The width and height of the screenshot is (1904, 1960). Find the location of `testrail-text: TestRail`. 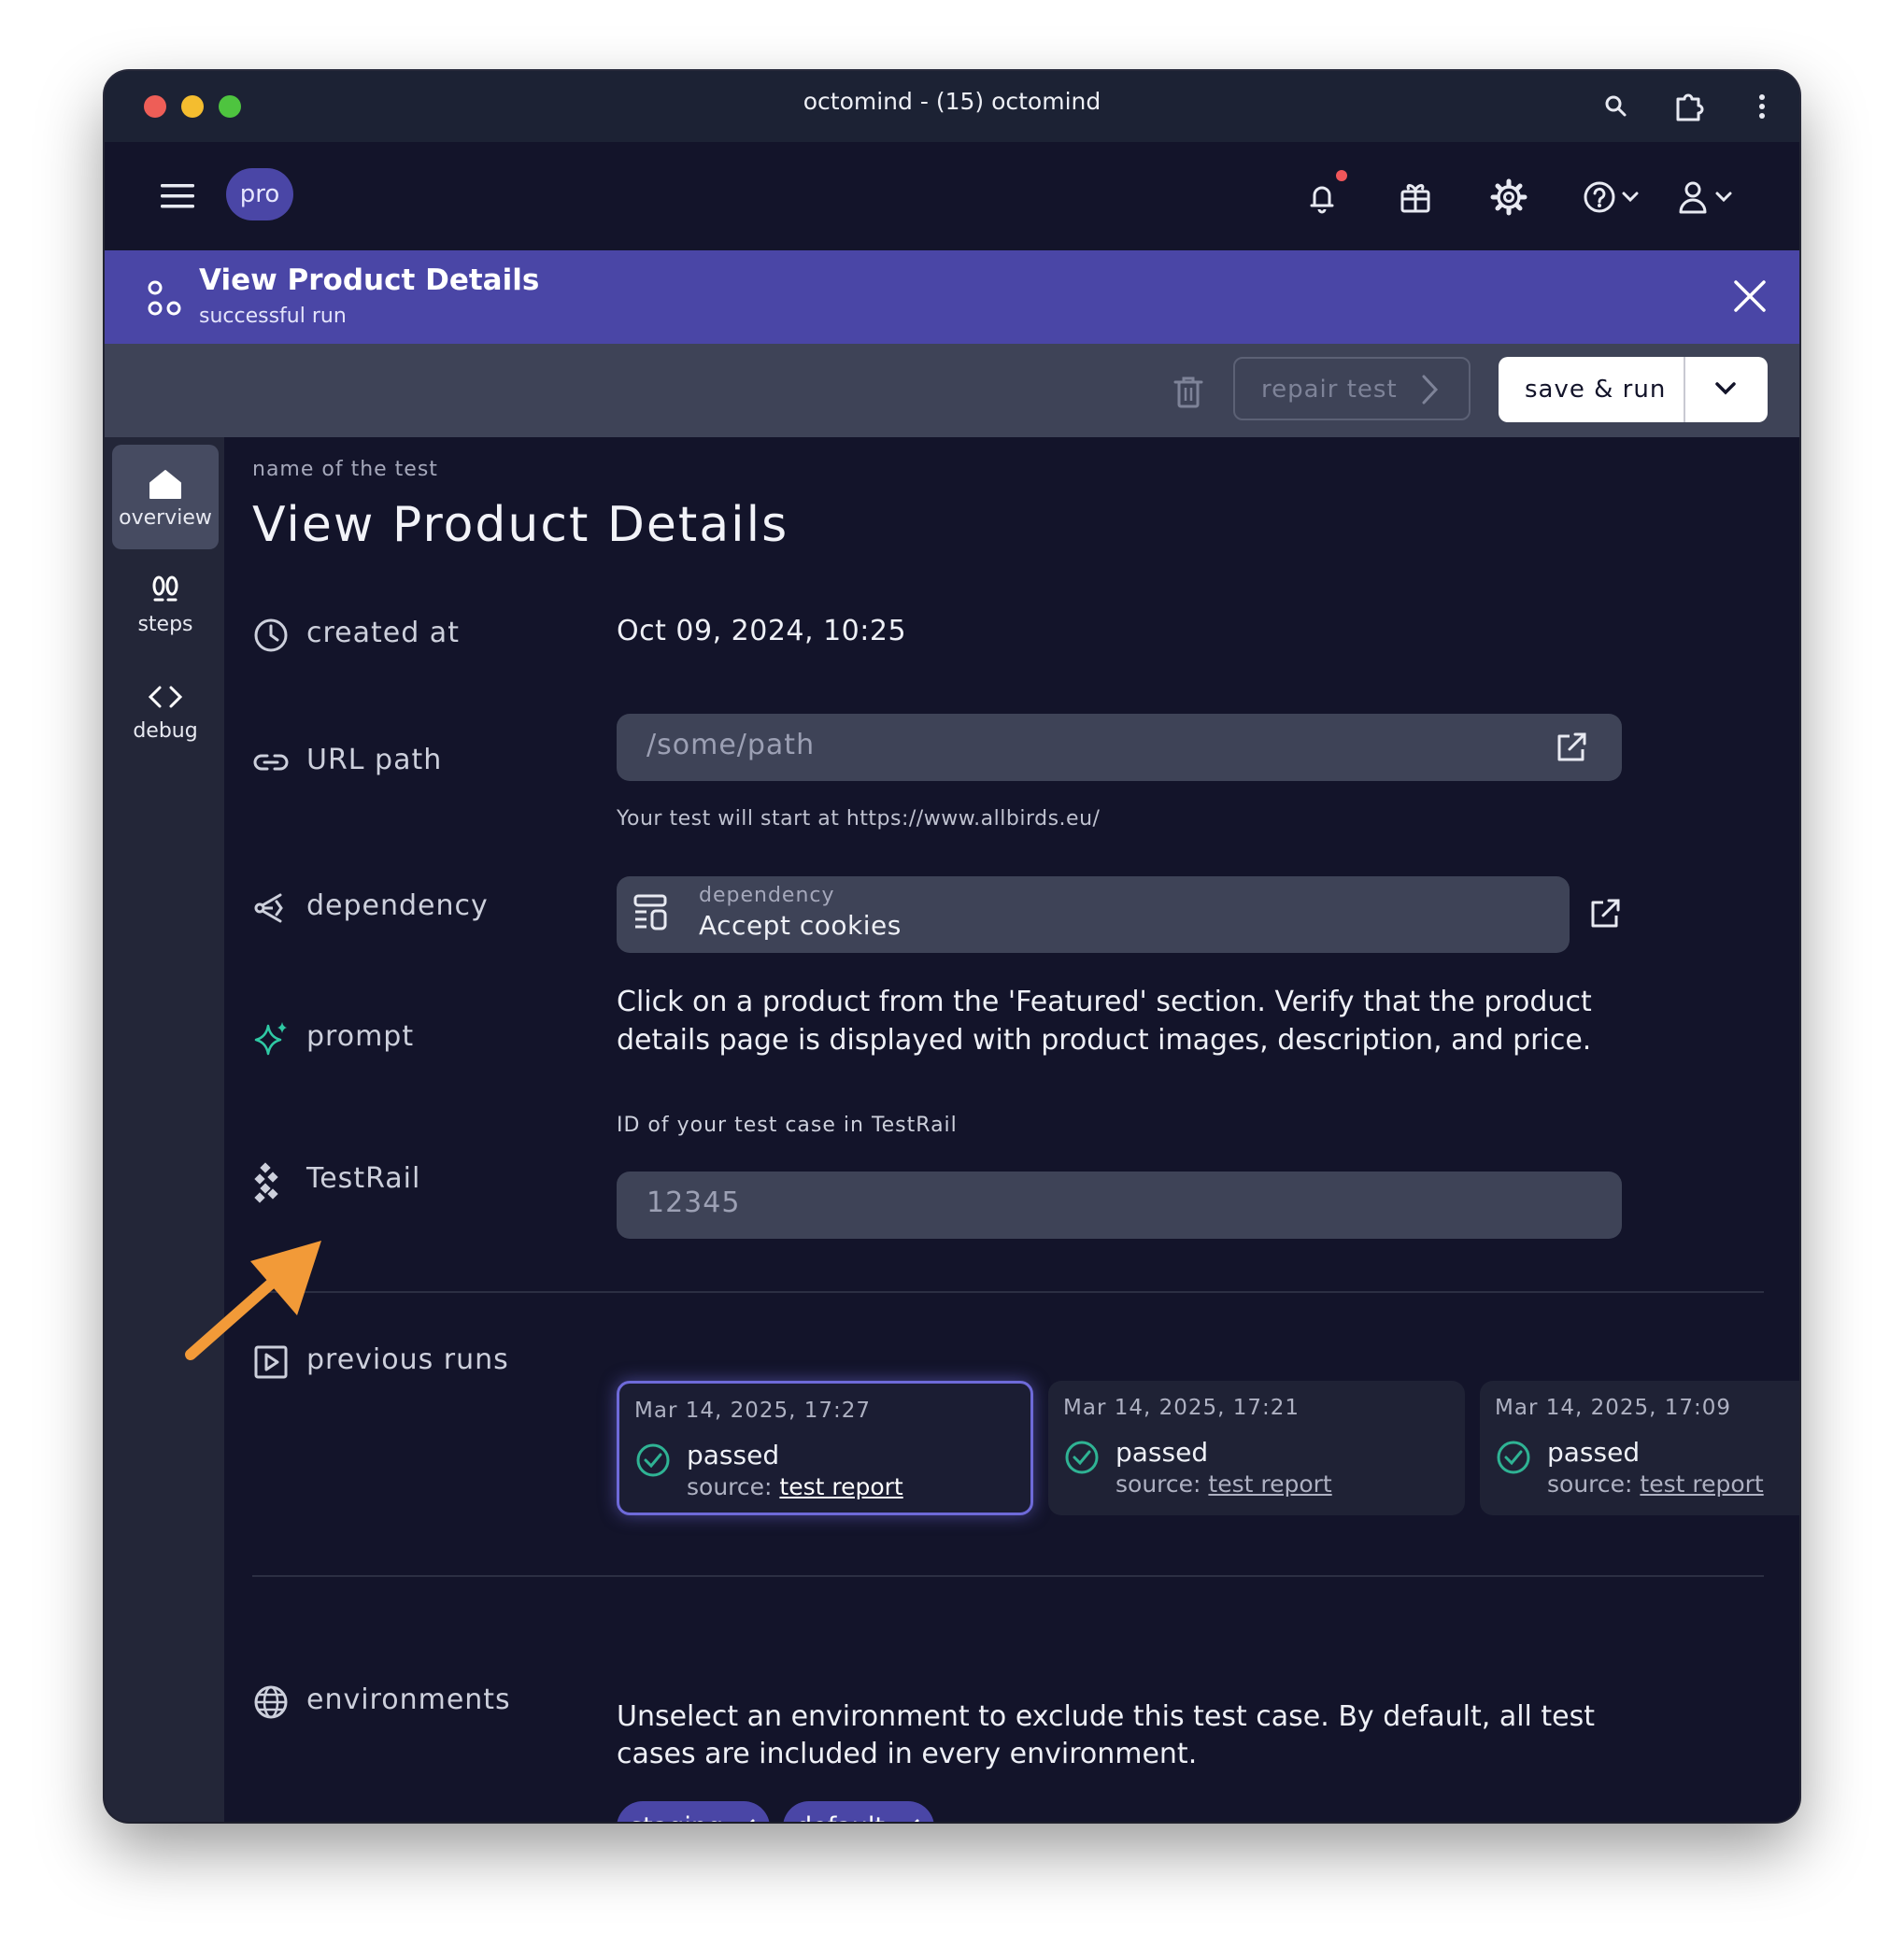

testrail-text: TestRail is located at coordinates (363, 1178).